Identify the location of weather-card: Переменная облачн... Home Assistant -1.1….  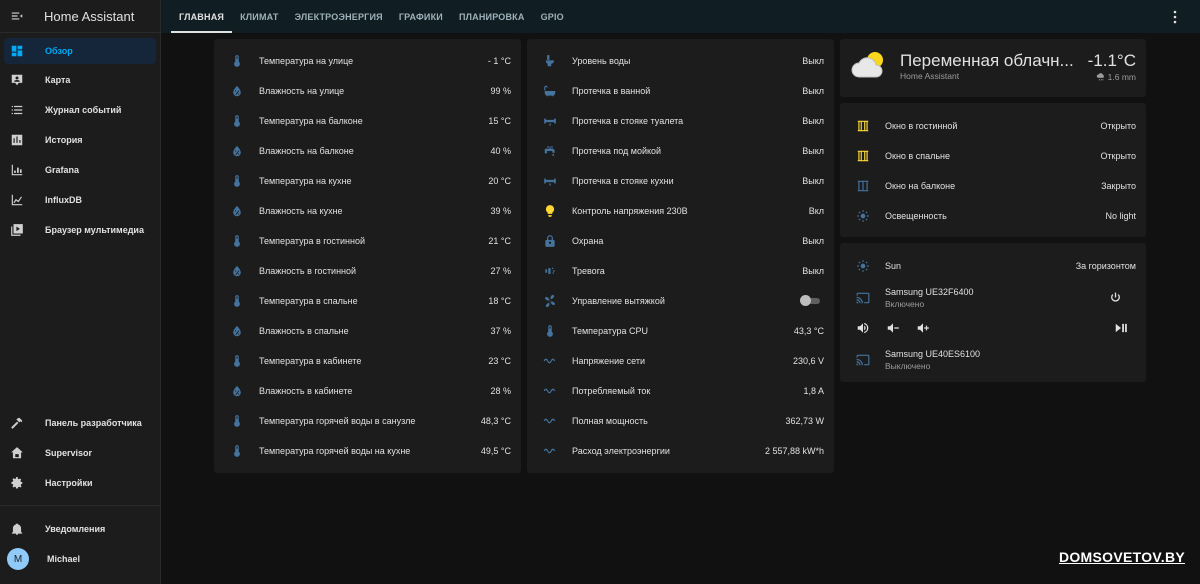
(993, 68).